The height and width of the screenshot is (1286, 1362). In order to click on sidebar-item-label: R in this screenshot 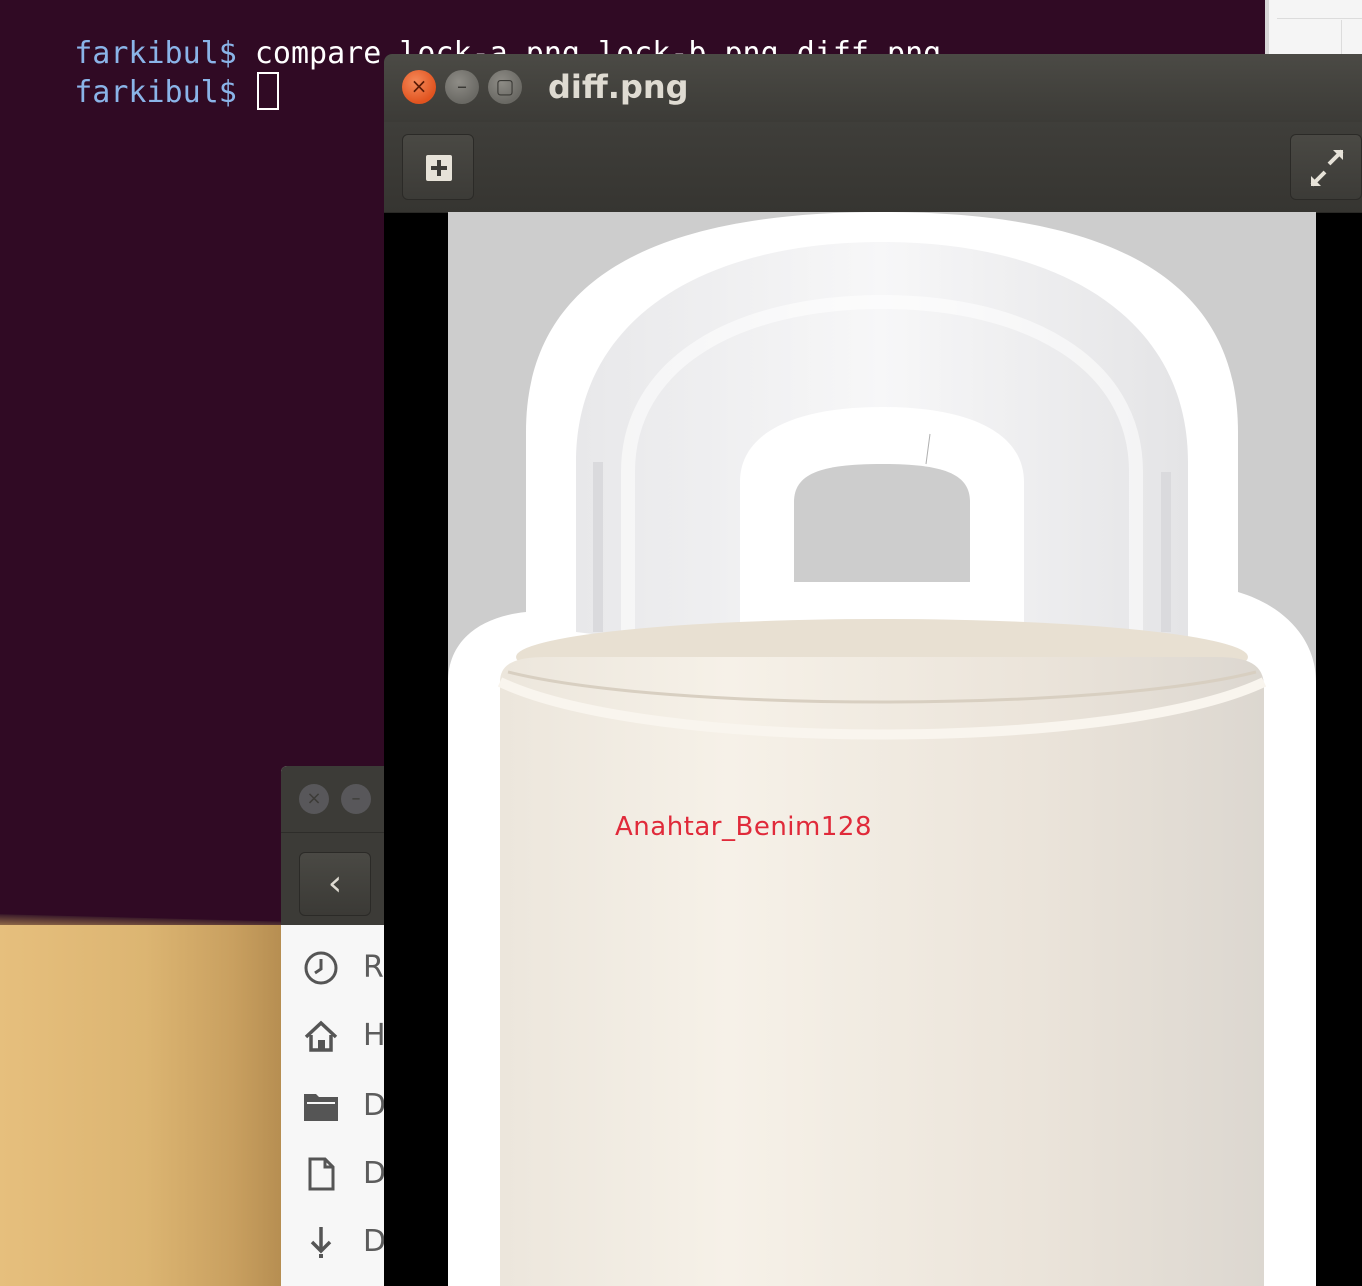, I will do `click(373, 967)`.